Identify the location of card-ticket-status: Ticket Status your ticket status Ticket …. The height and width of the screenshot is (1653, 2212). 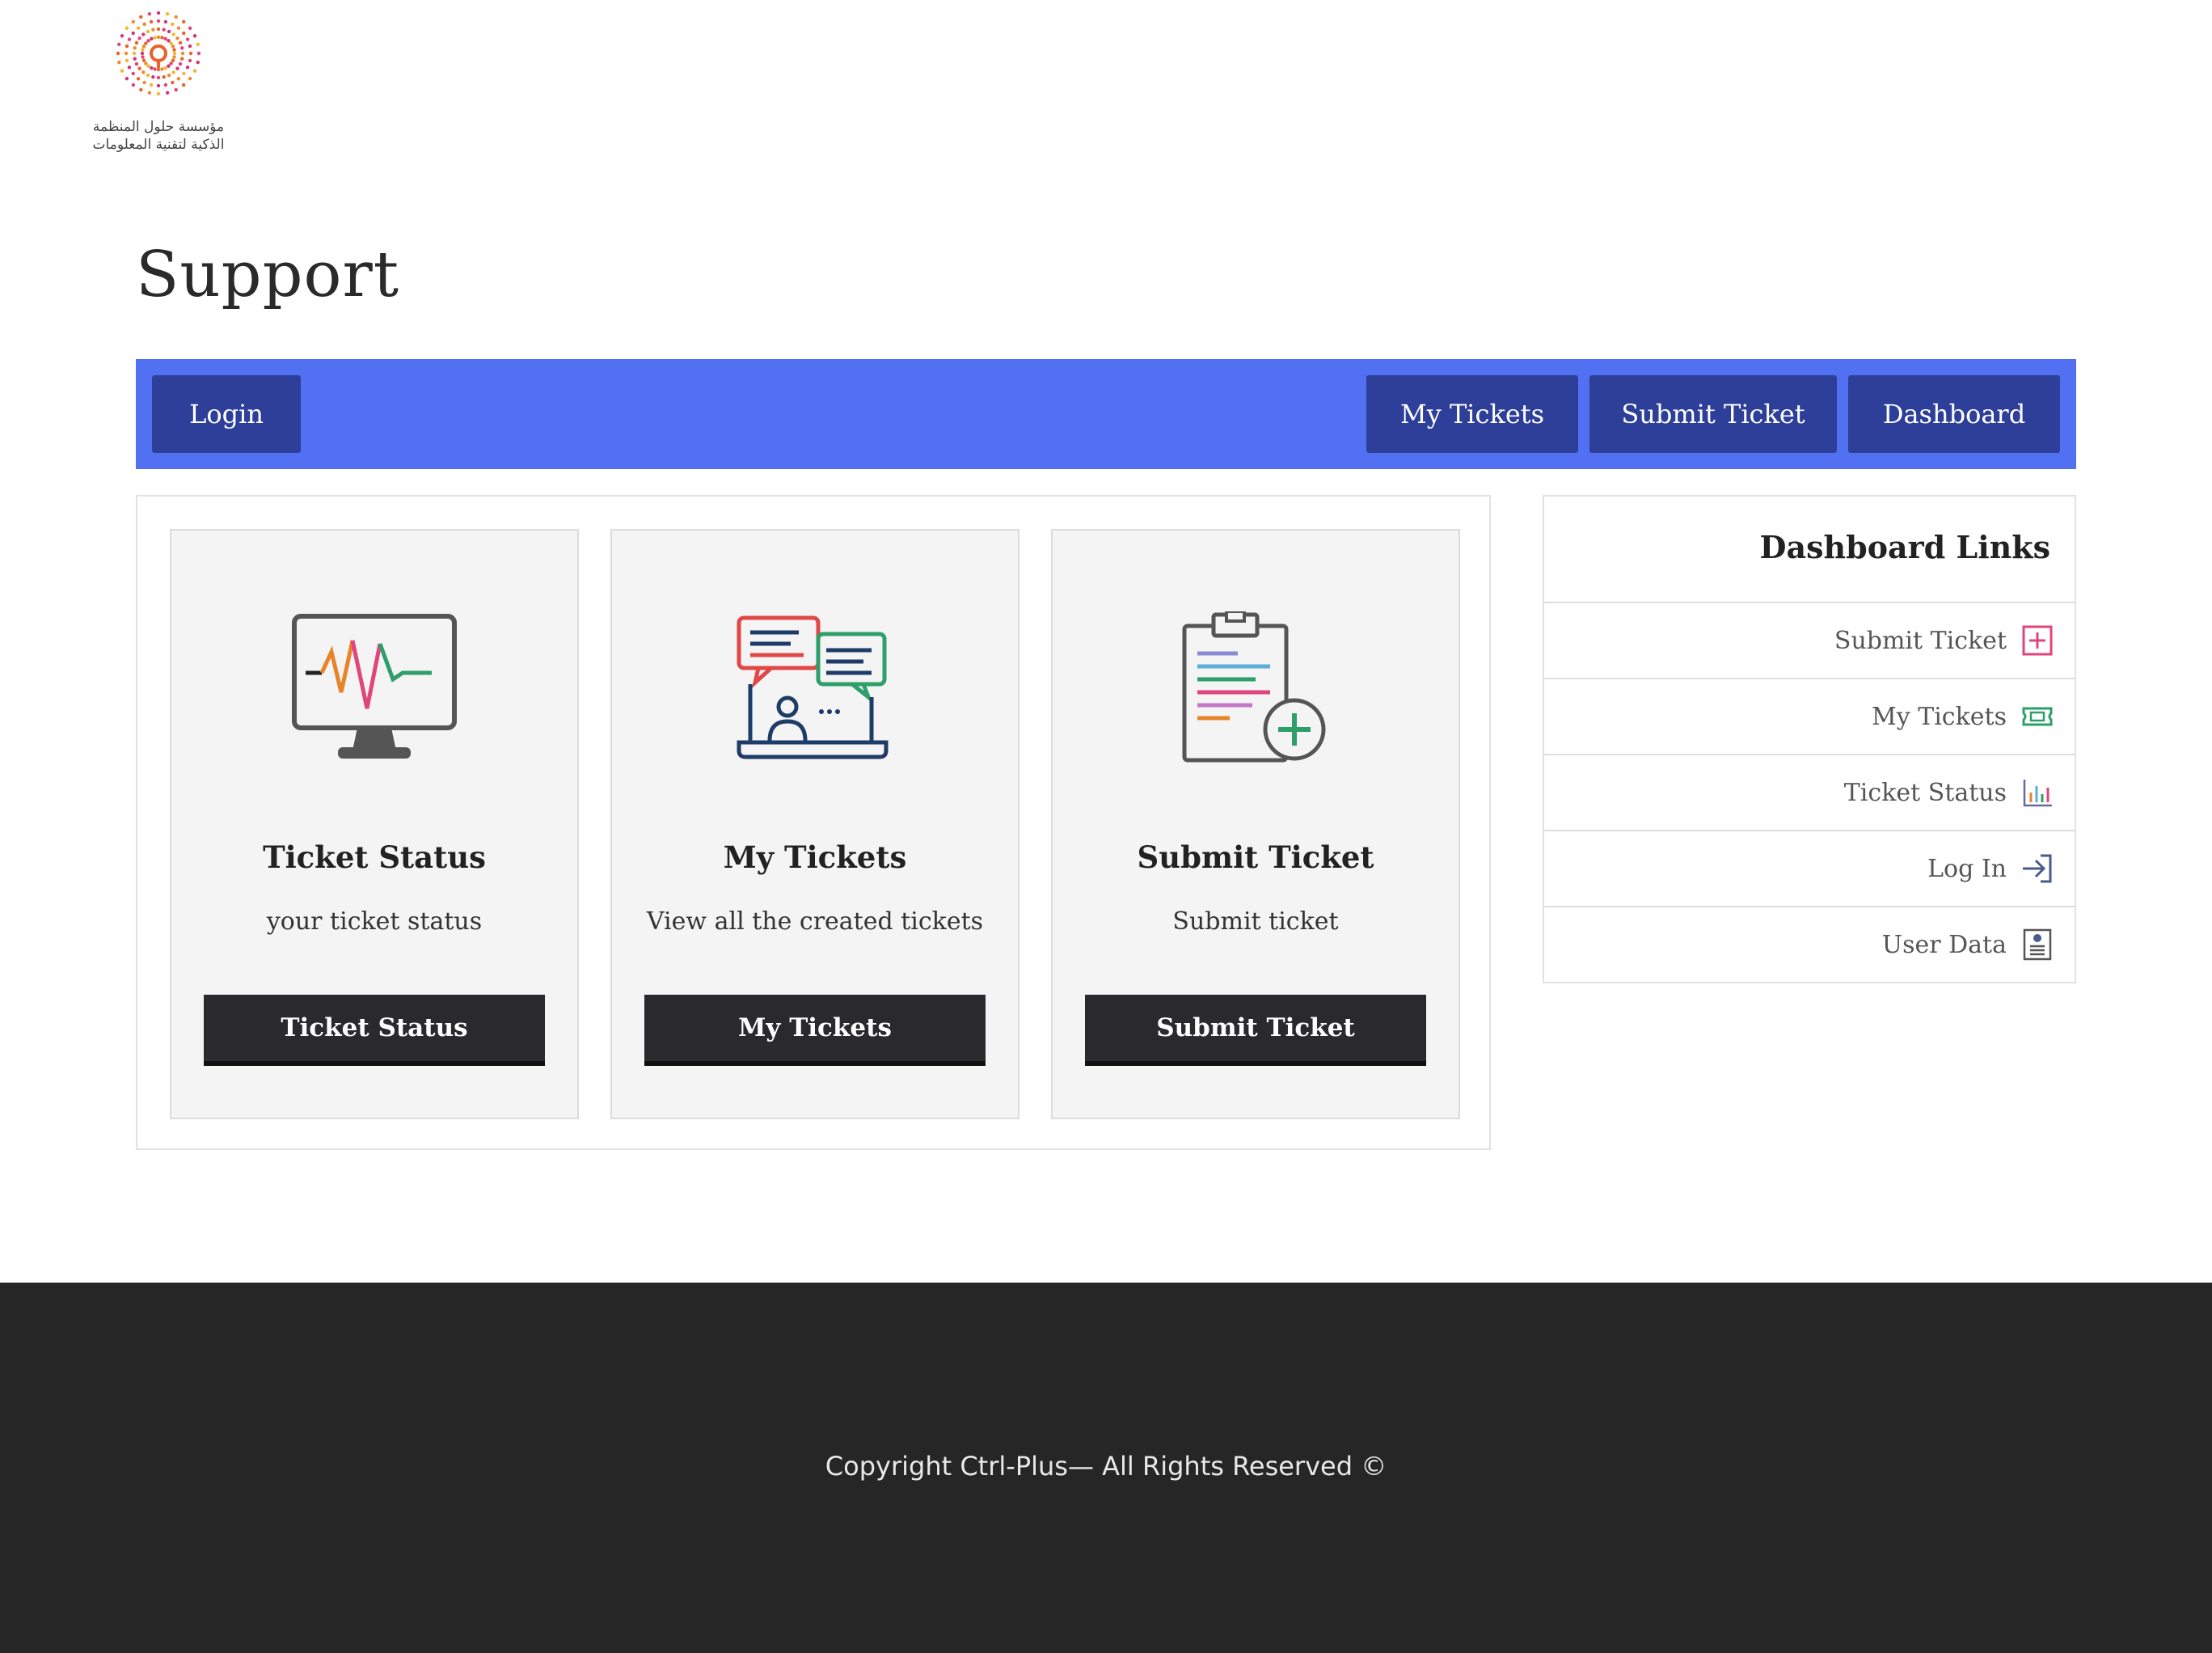
(374, 824).